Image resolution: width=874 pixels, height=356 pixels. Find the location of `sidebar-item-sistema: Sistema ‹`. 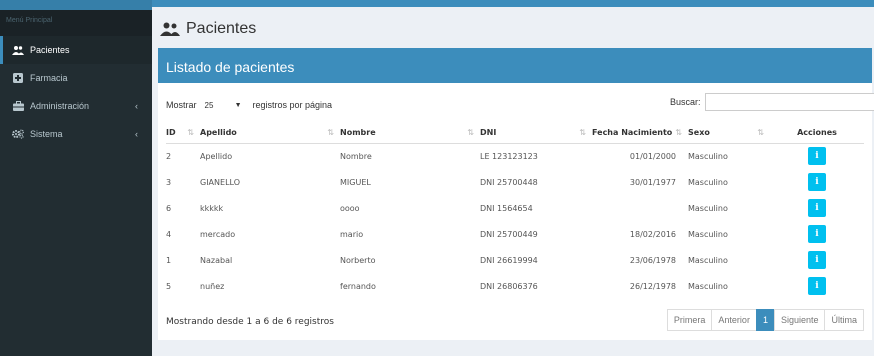

sidebar-item-sistema: Sistema ‹ is located at coordinates (76, 134).